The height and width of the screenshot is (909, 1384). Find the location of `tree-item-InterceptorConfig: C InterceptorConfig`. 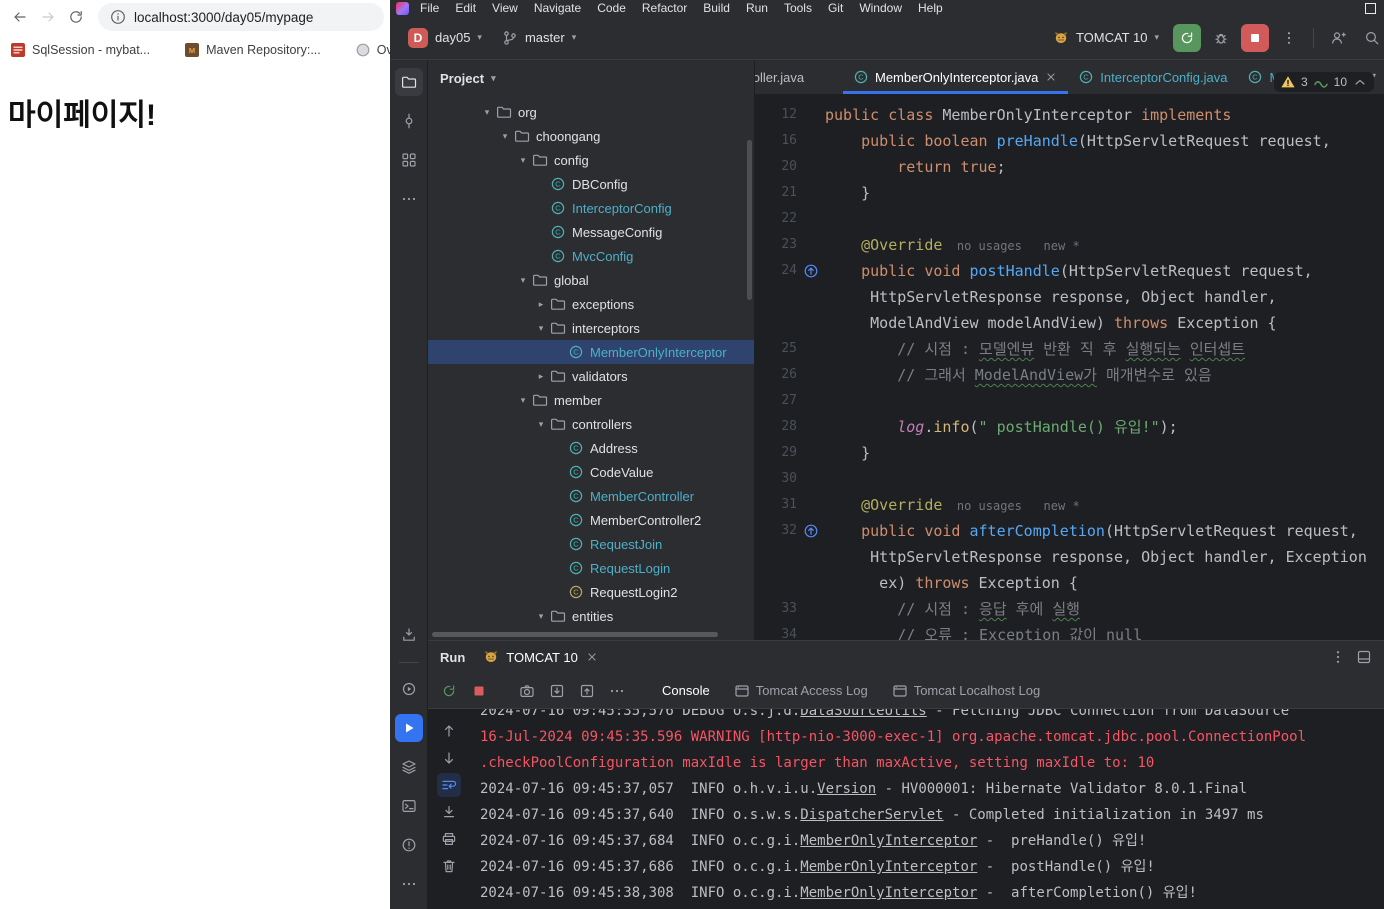

tree-item-InterceptorConfig: C InterceptorConfig is located at coordinates (591, 208).